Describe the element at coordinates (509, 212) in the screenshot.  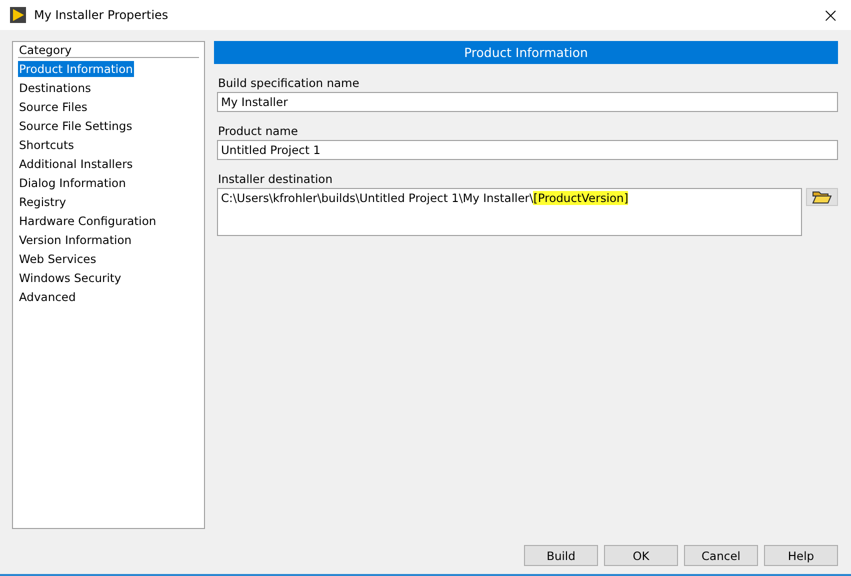
I see `destination-field: C:\Users\kfrohler\builds\Untitled Project 1\My Installer\[ProductVersion]` at that location.